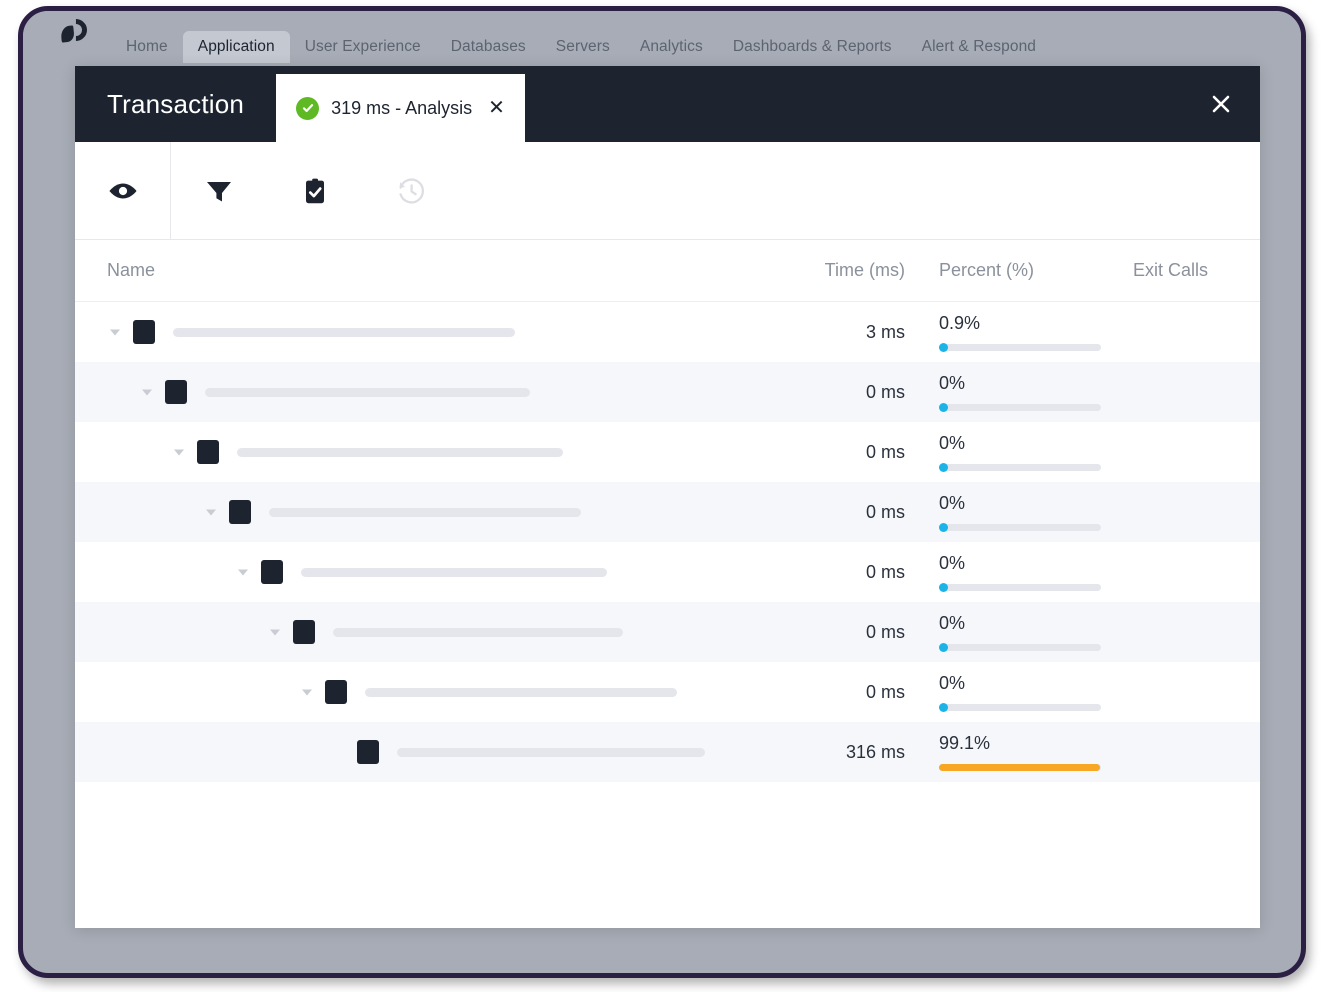 The image size is (1324, 992). Describe the element at coordinates (308, 108) in the screenshot. I see `success-check-icon` at that location.